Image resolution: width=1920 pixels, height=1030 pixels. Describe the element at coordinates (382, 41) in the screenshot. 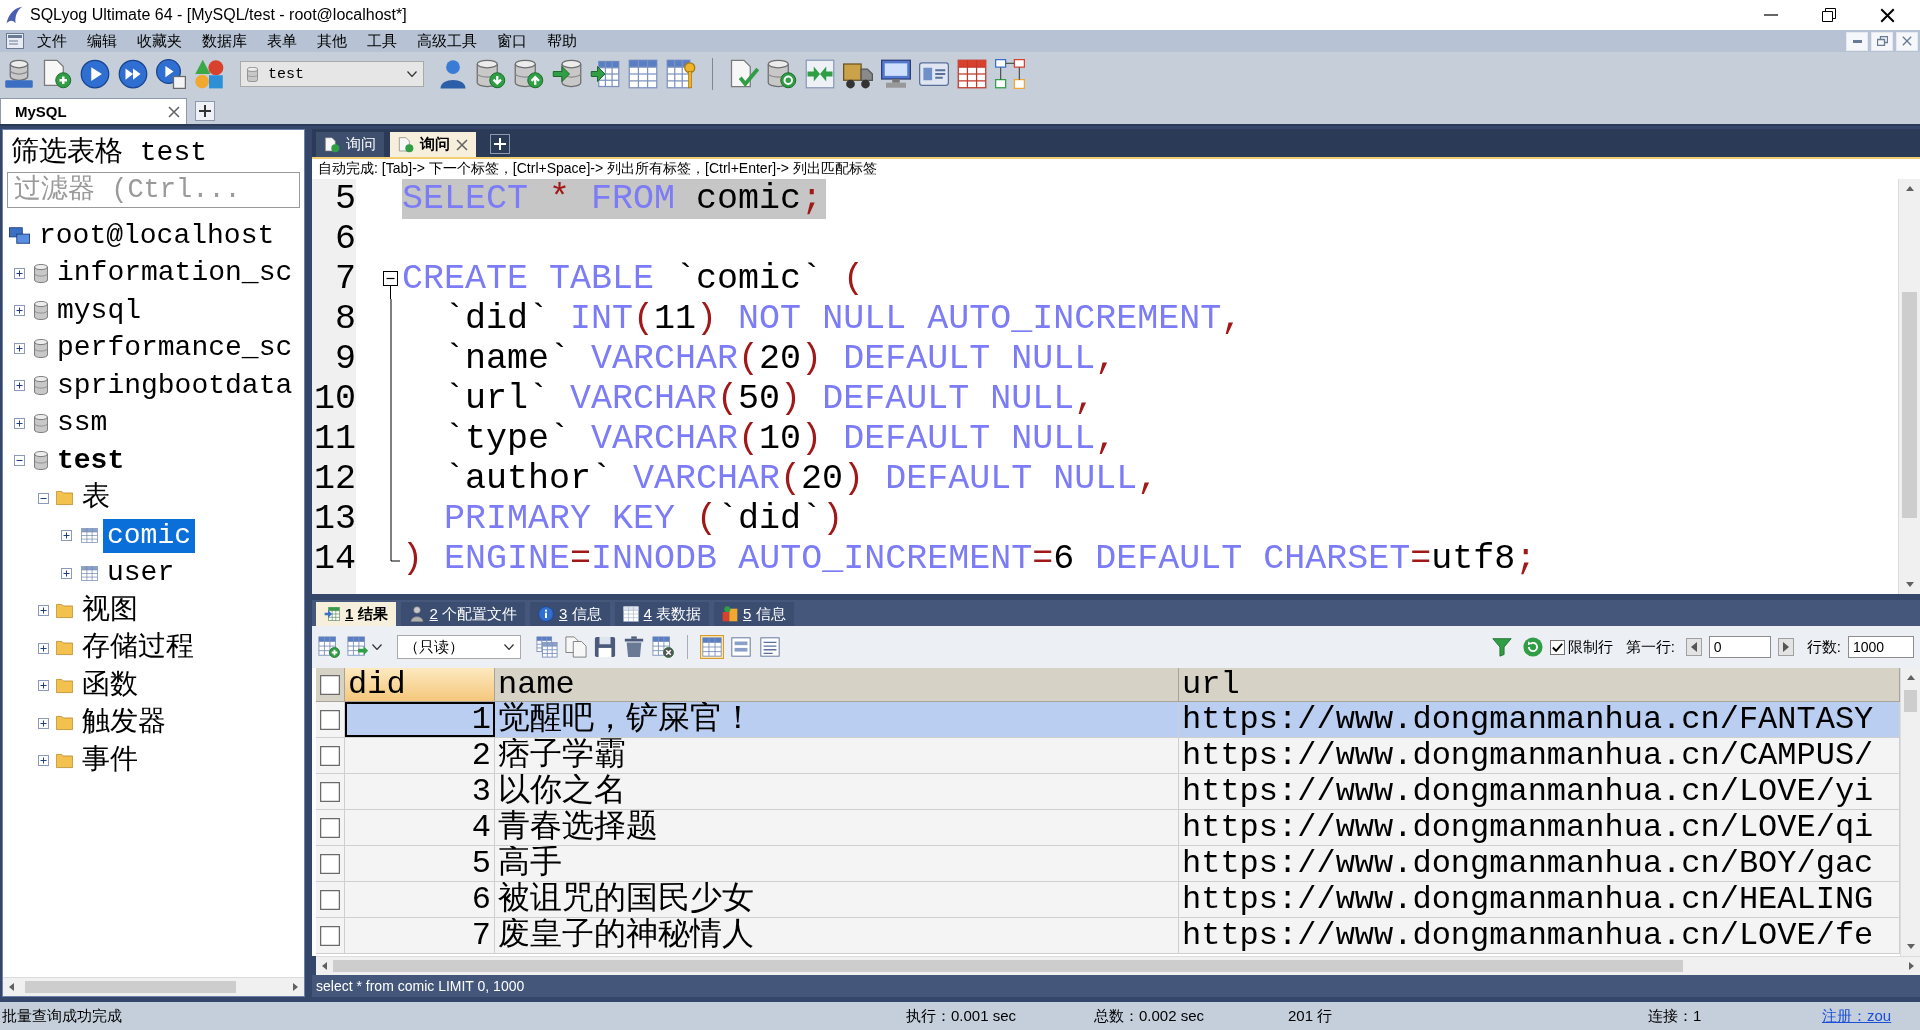

I see `menu-item: 工具` at that location.